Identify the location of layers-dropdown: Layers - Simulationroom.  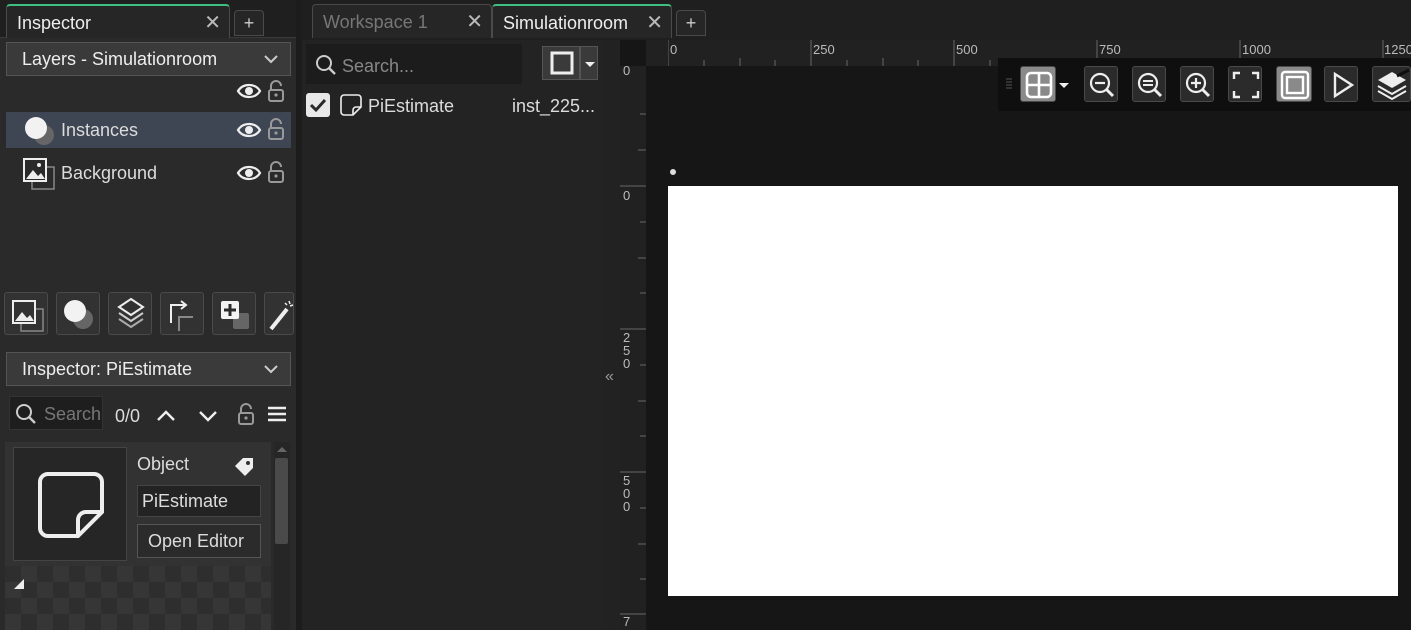
(148, 59).